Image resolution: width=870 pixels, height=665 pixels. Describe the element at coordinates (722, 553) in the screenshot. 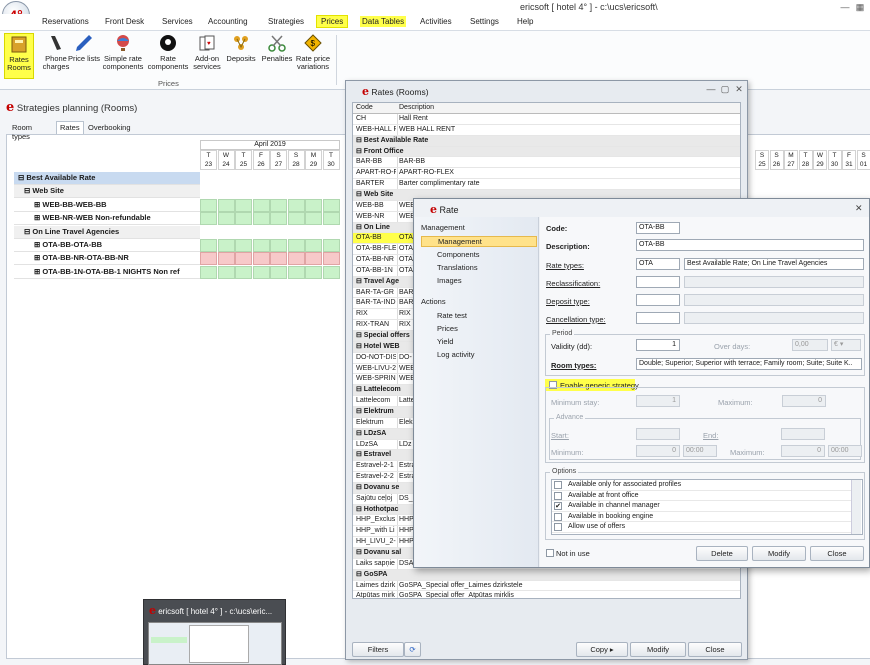

I see `delete-button: Delete` at that location.